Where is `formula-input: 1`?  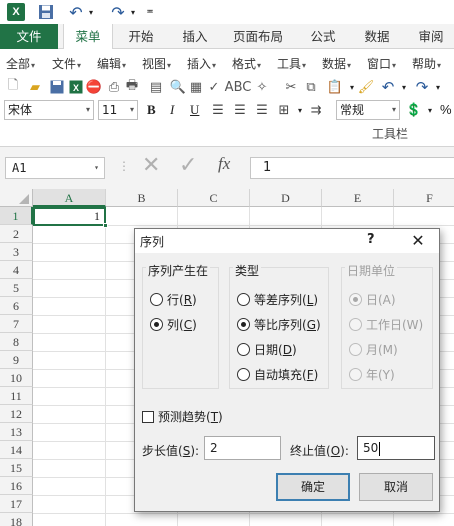
formula-input: 1 is located at coordinates (352, 168).